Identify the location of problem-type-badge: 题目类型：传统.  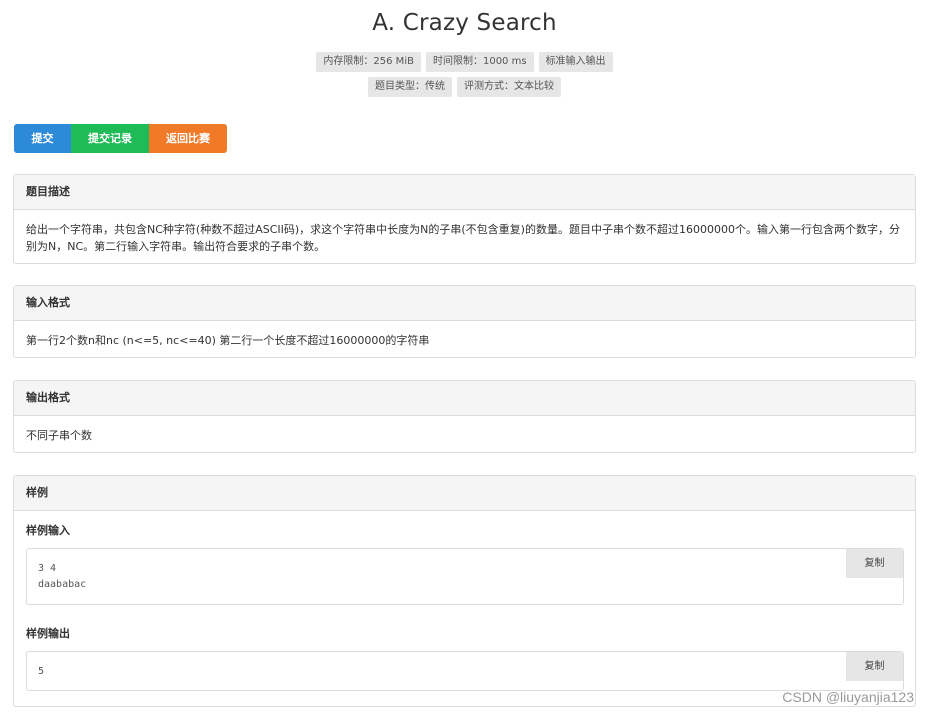
(410, 87).